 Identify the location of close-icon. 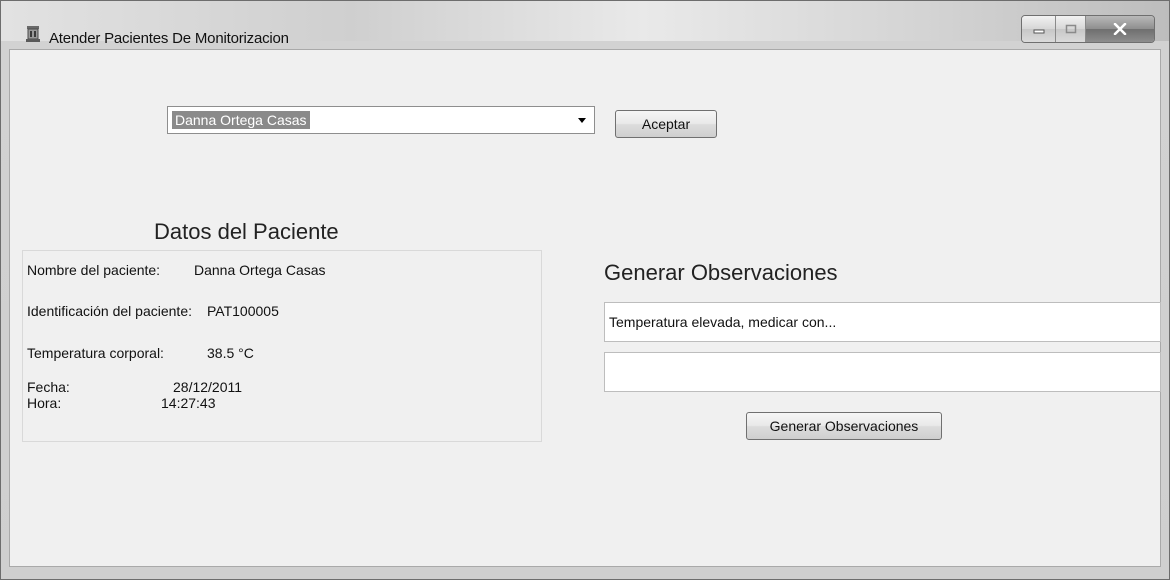
(1120, 29).